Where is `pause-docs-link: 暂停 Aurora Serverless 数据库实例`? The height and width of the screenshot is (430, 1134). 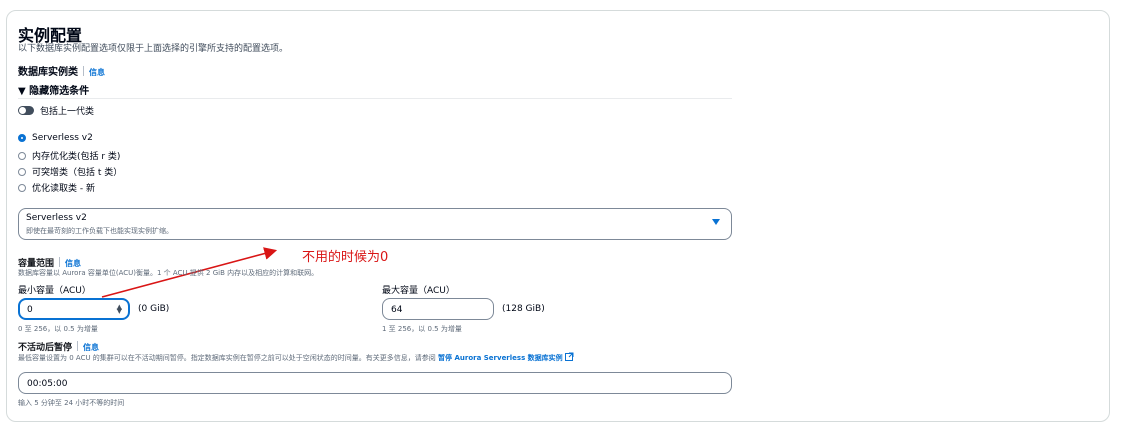 pause-docs-link: 暂停 Aurora Serverless 数据库实例 is located at coordinates (500, 358).